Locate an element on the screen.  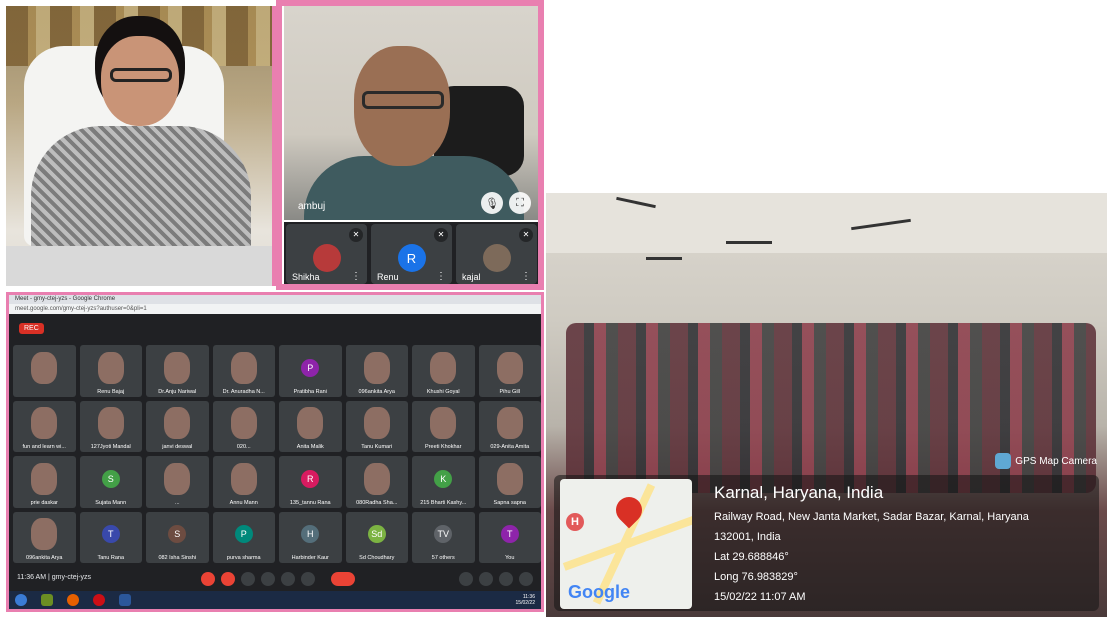
participant-tile: 029-Anita Amita is located at coordinates (509, 426).